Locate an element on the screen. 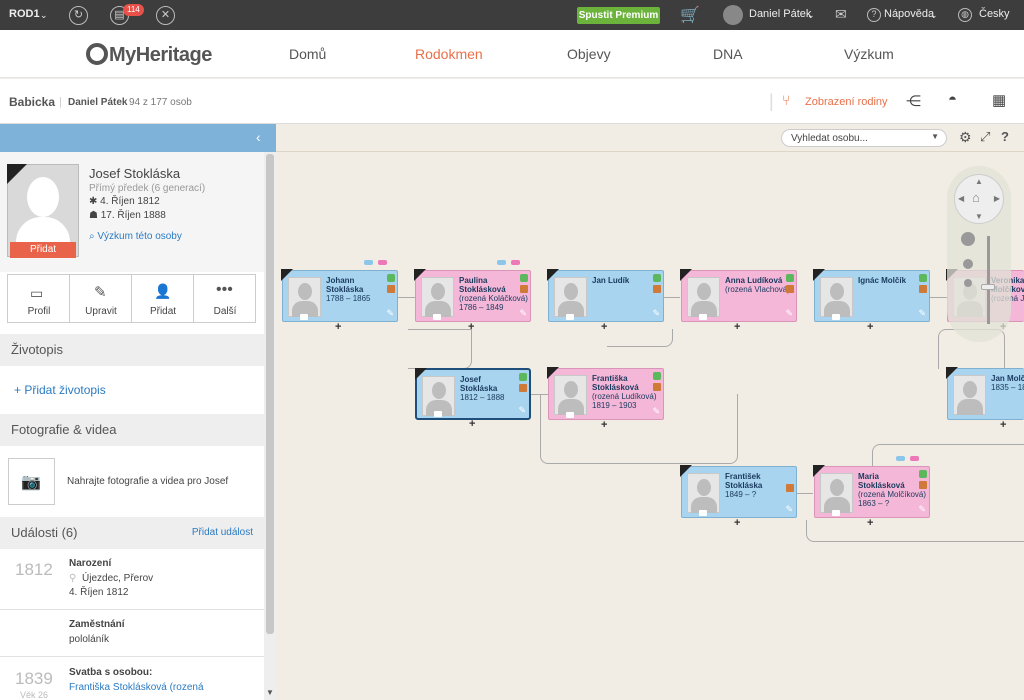  person-card: Ignác Molčík ✎ + is located at coordinates (871, 301).